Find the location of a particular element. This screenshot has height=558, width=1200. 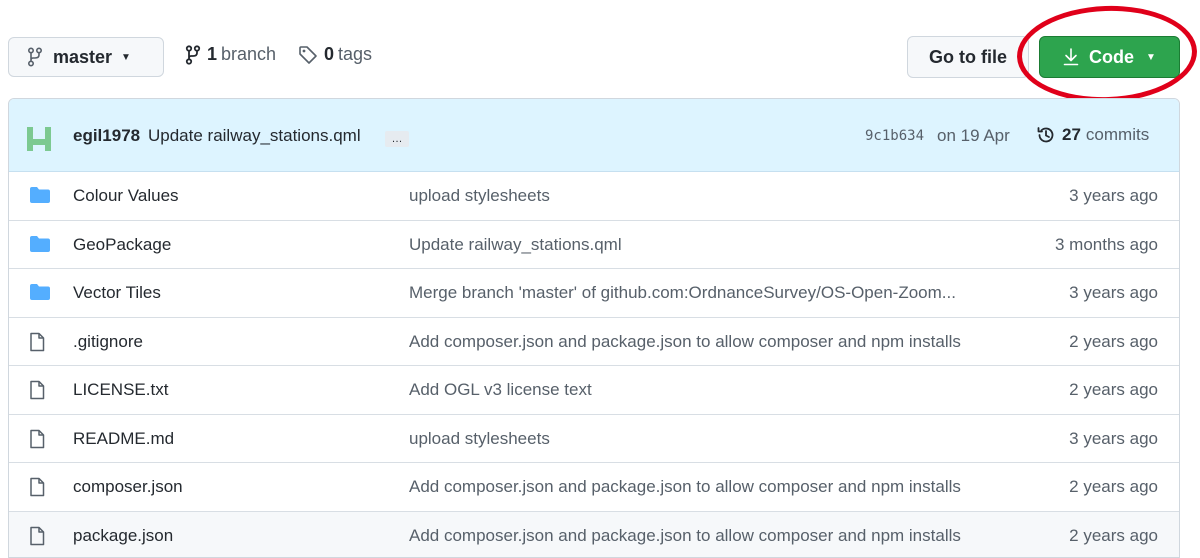

table-row: README.md upload stylesheets 3 years ago is located at coordinates (594, 439).